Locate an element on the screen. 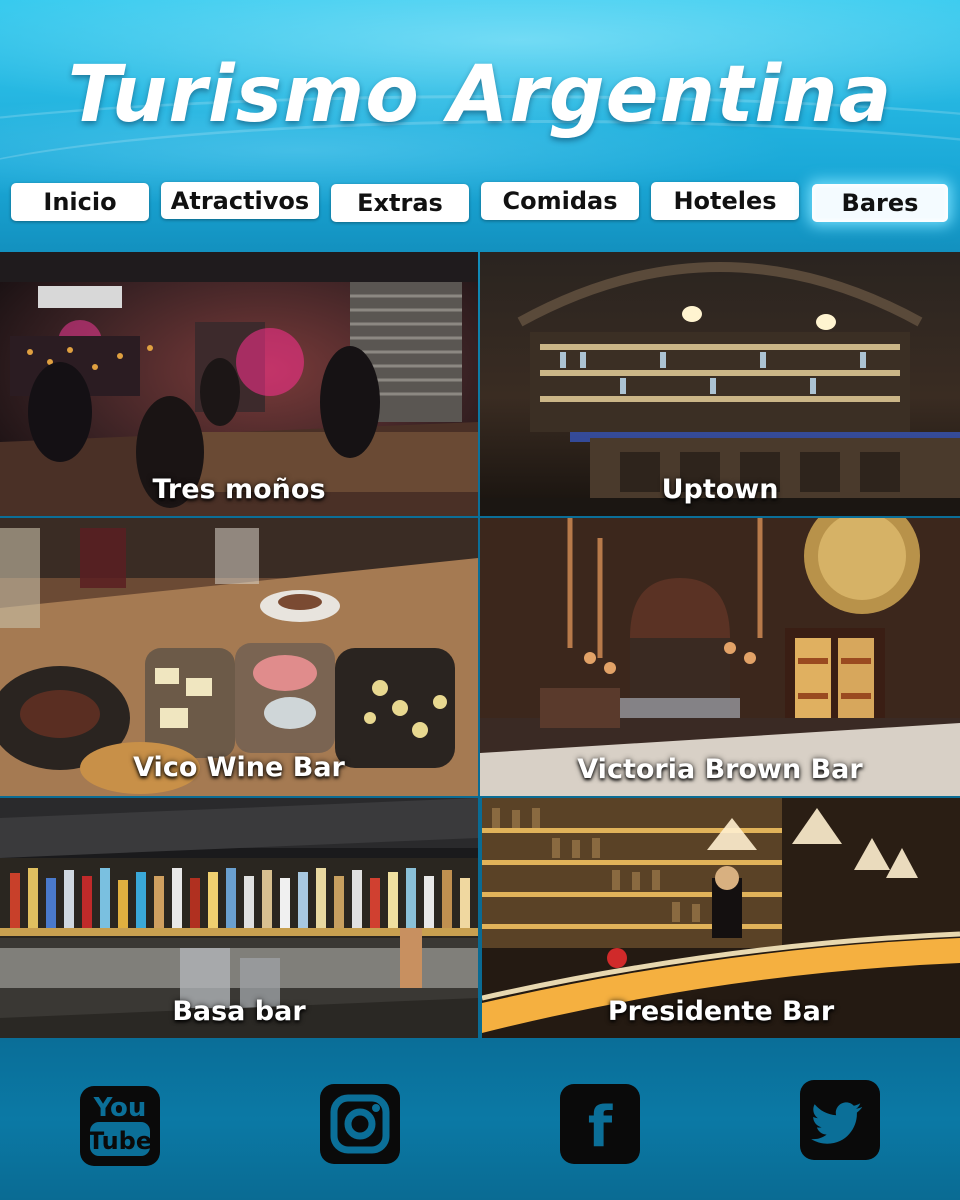 This screenshot has width=960, height=1200. nav-bares-button: Bares is located at coordinates (880, 203).